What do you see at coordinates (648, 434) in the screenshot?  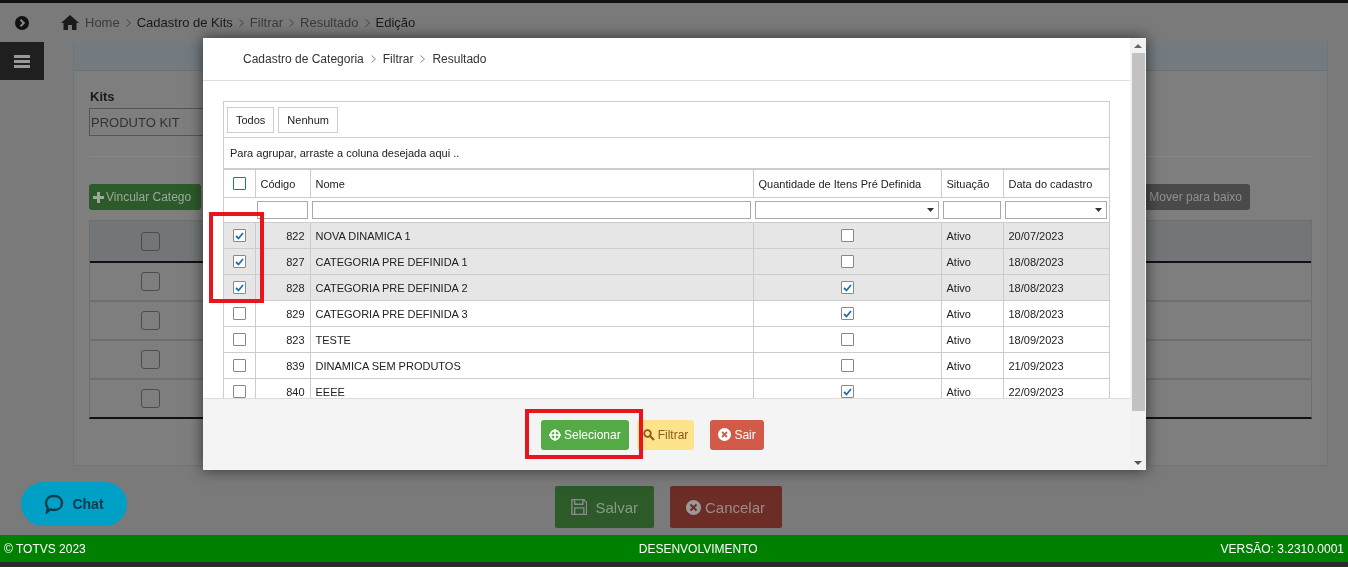 I see `search-icon` at bounding box center [648, 434].